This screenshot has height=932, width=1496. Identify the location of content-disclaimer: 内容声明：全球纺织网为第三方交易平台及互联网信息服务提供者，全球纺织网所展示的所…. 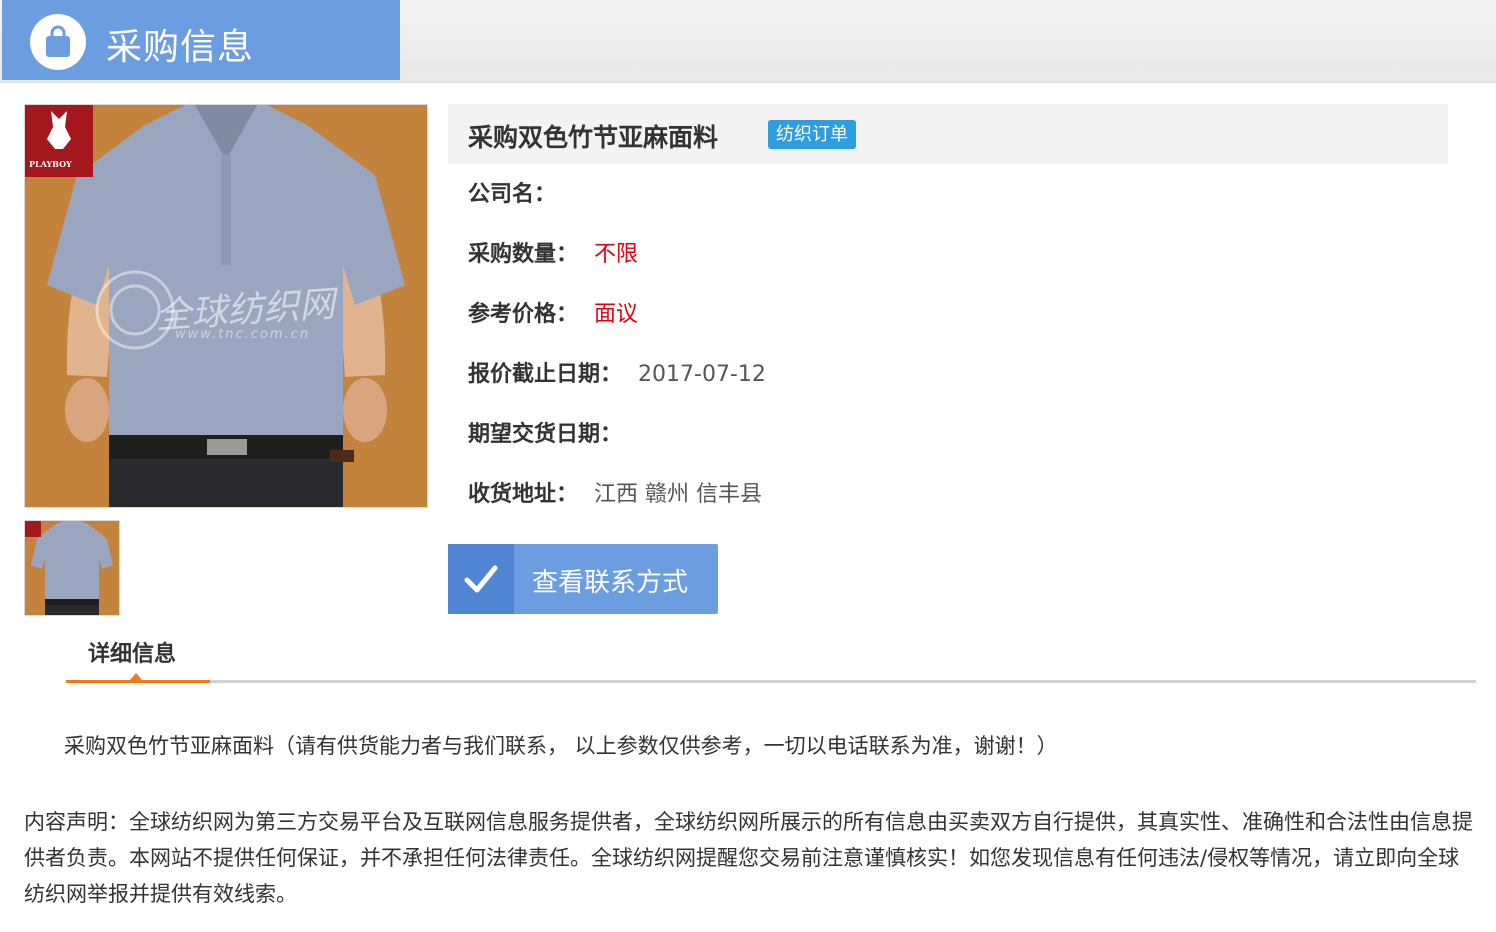
(748, 858).